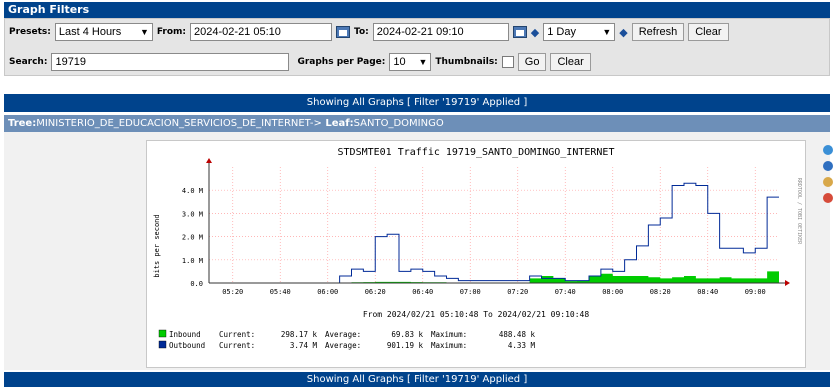  What do you see at coordinates (787, 283) in the screenshot?
I see `x-axis-arrow` at bounding box center [787, 283].